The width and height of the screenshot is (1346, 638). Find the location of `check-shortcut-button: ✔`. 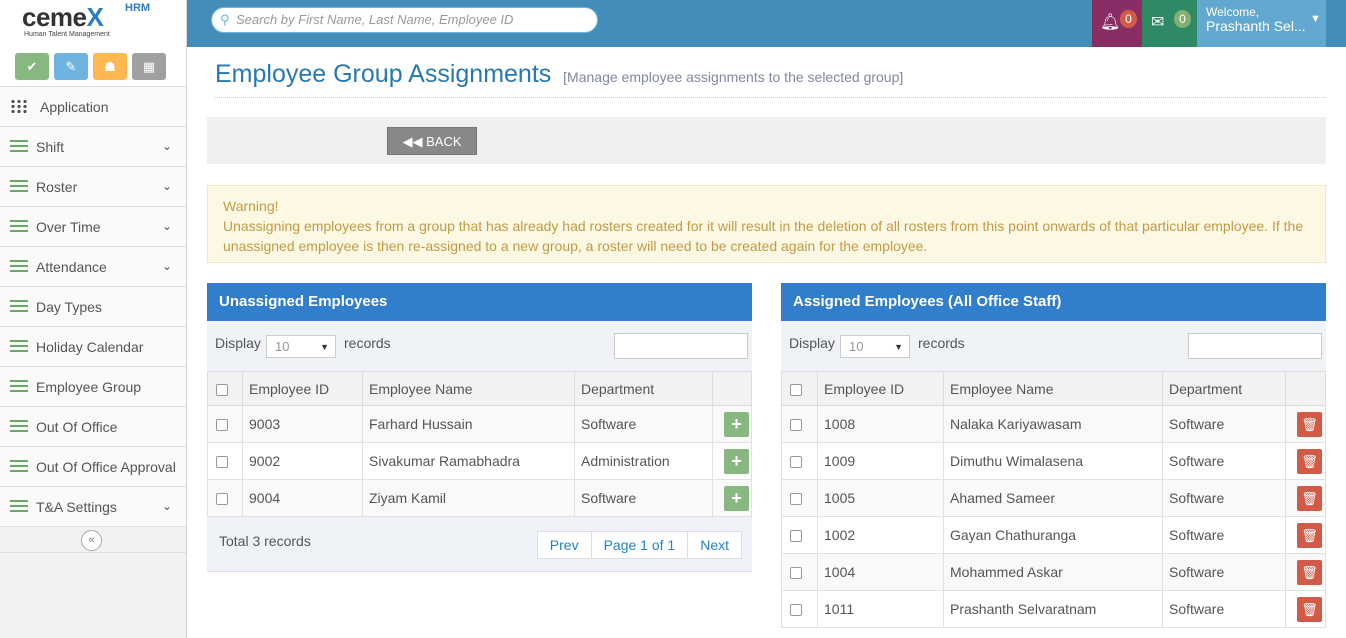

check-shortcut-button: ✔ is located at coordinates (32, 66).